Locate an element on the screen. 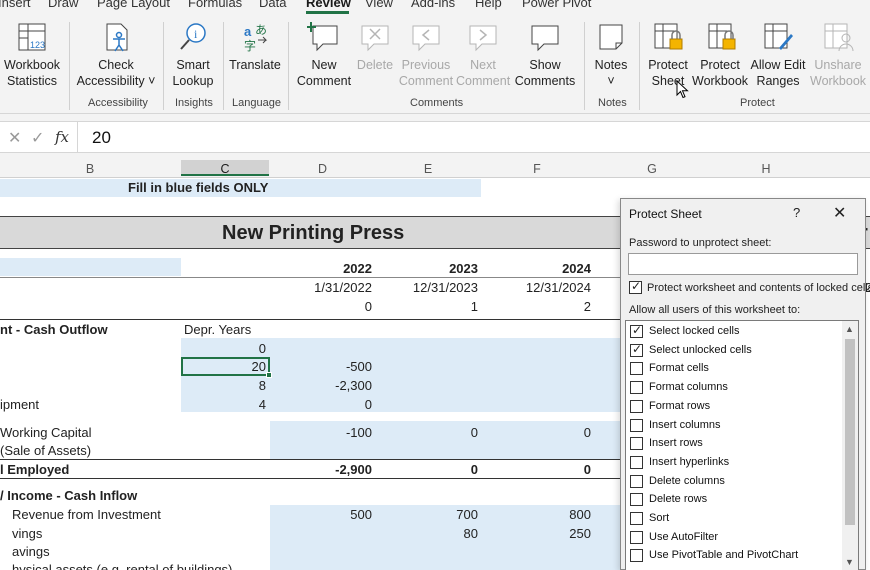  formula-input: 20 is located at coordinates (101, 138).